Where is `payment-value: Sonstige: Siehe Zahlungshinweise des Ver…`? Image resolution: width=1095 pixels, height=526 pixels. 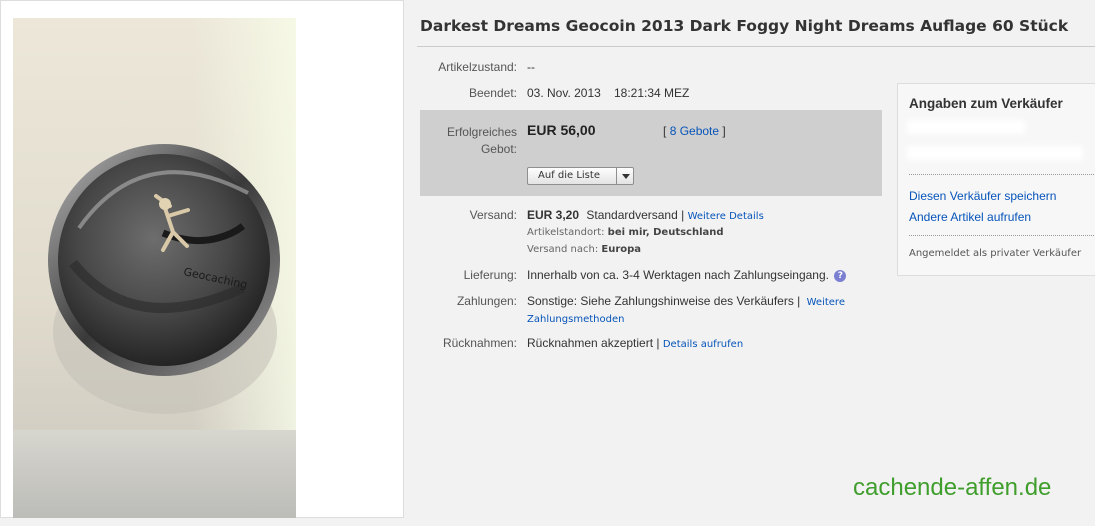 payment-value: Sonstige: Siehe Zahlungshinweise des Ver… is located at coordinates (664, 301).